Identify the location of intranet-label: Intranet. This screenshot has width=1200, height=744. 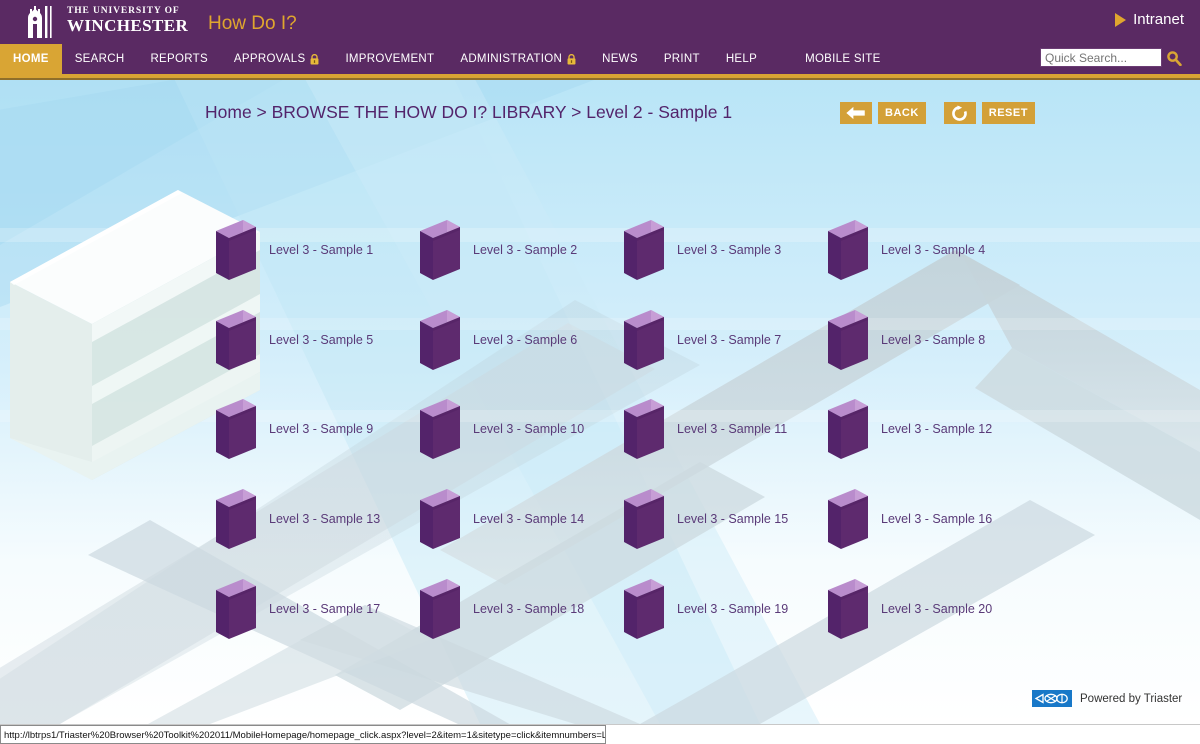
(1158, 19).